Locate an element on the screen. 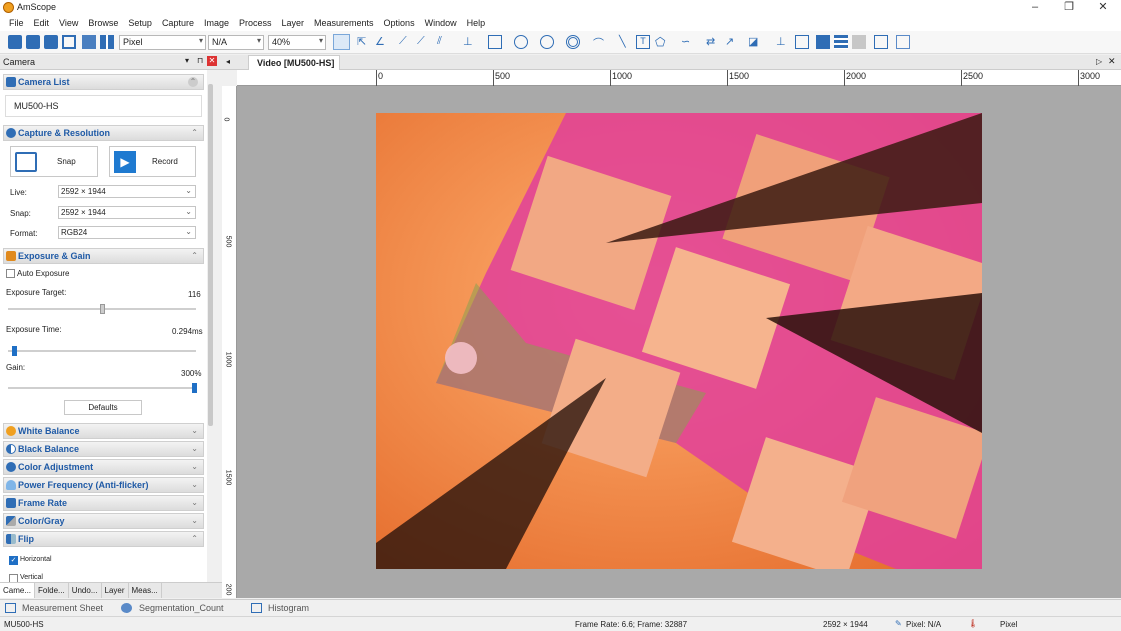  capture-header: Capture & Resolution ⌃ is located at coordinates (103, 133).